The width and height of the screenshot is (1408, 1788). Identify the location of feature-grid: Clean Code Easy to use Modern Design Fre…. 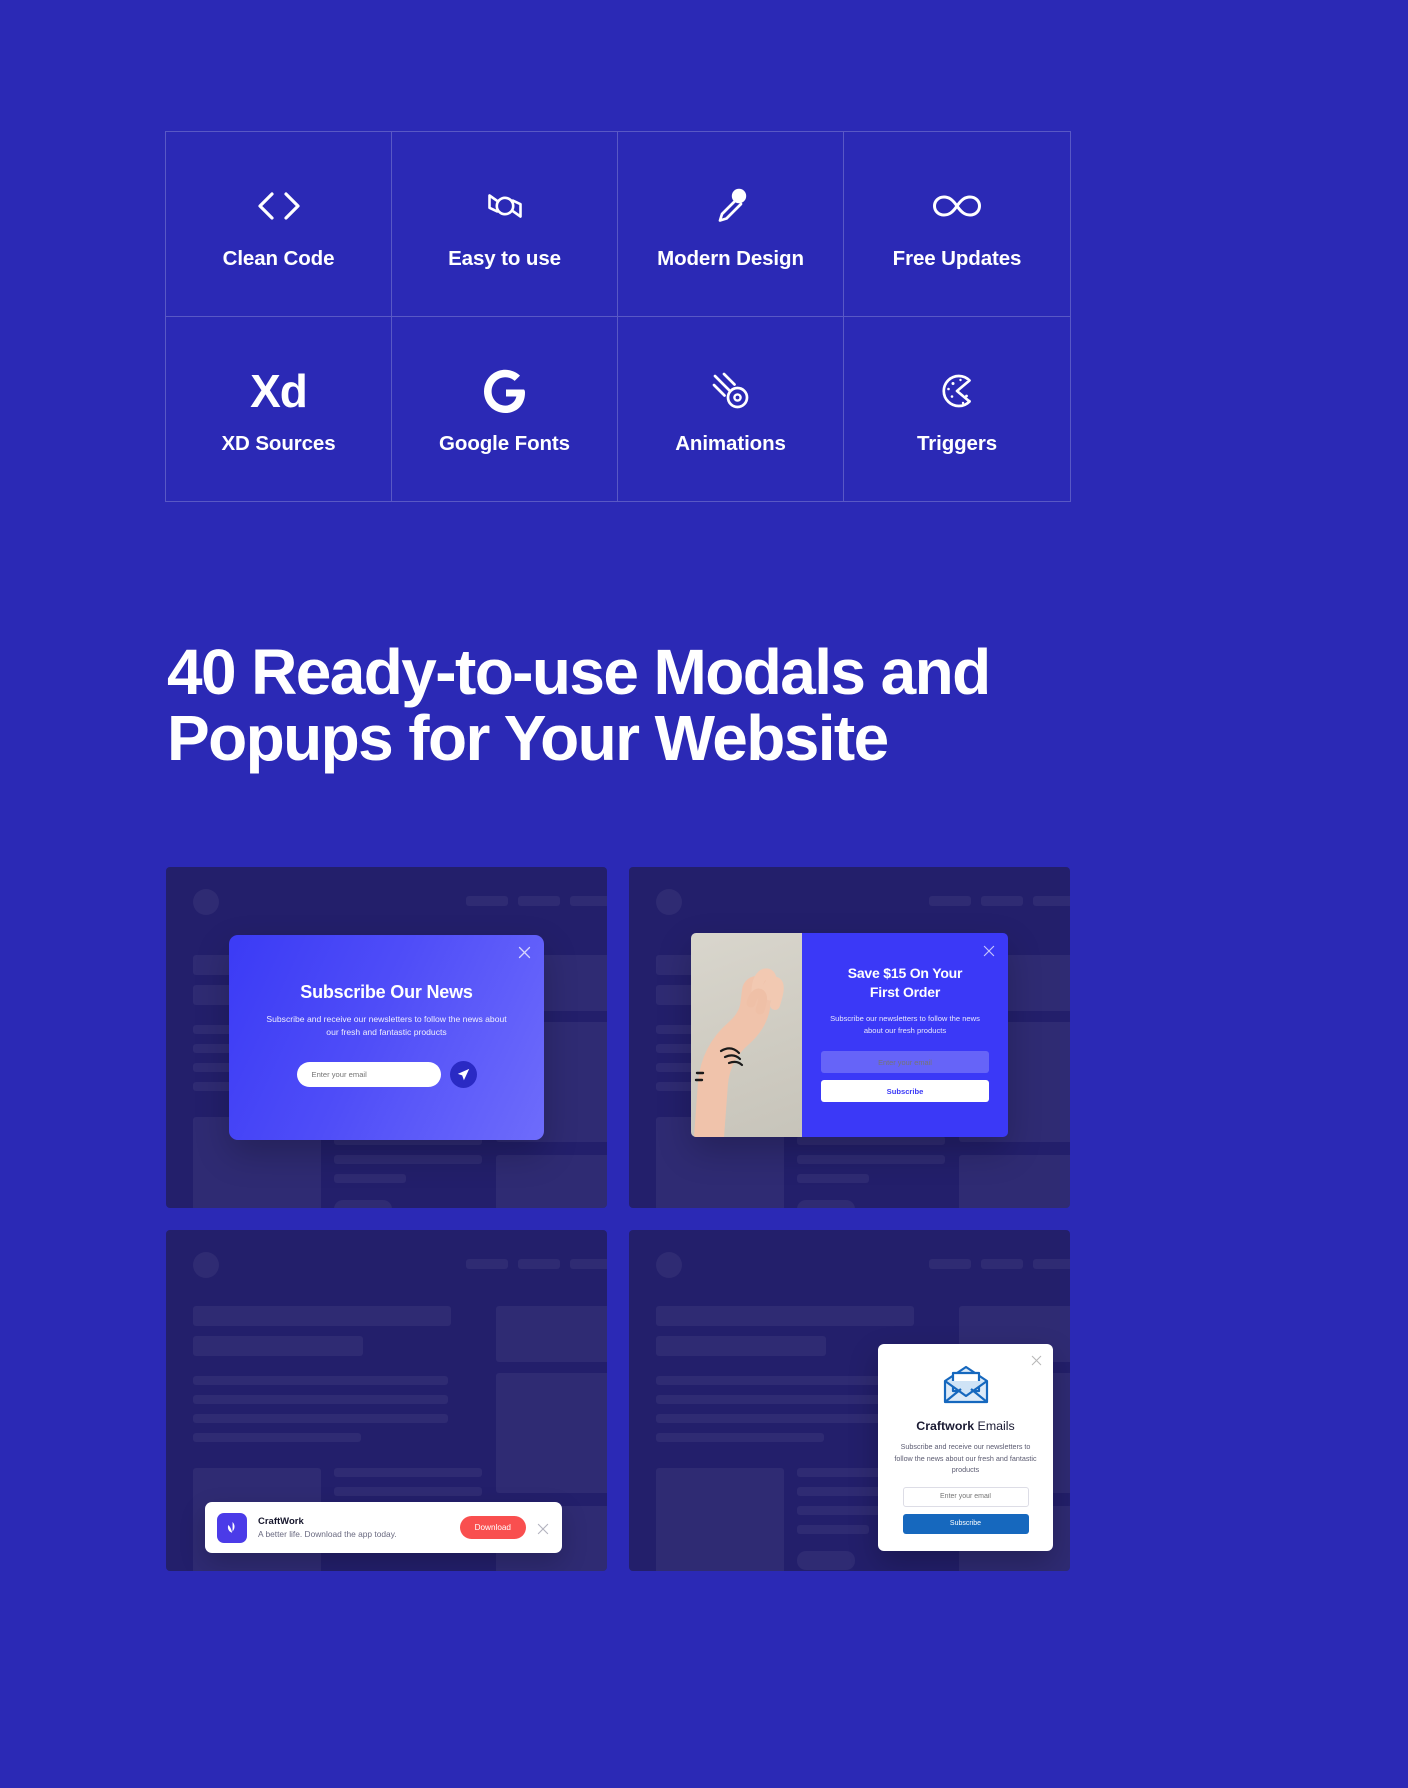
(618, 316).